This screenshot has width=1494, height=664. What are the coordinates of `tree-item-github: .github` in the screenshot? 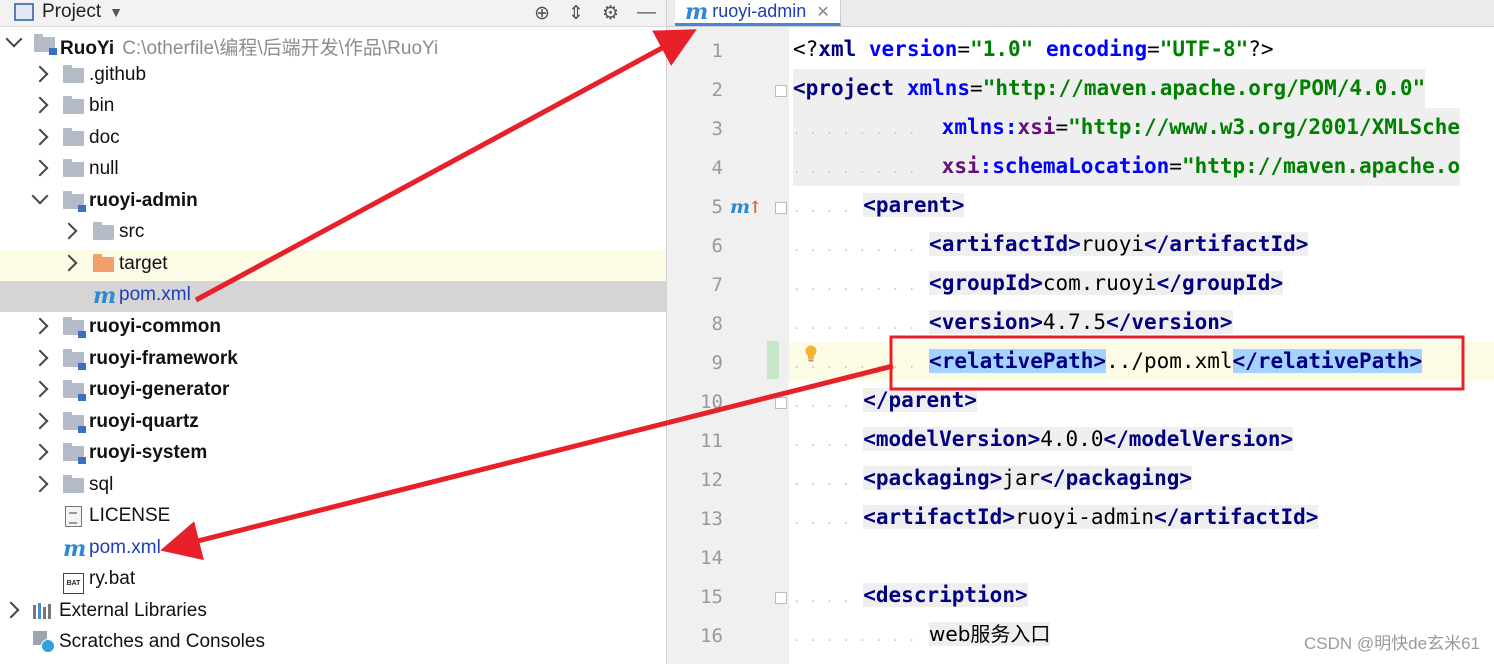 It's located at (333, 76).